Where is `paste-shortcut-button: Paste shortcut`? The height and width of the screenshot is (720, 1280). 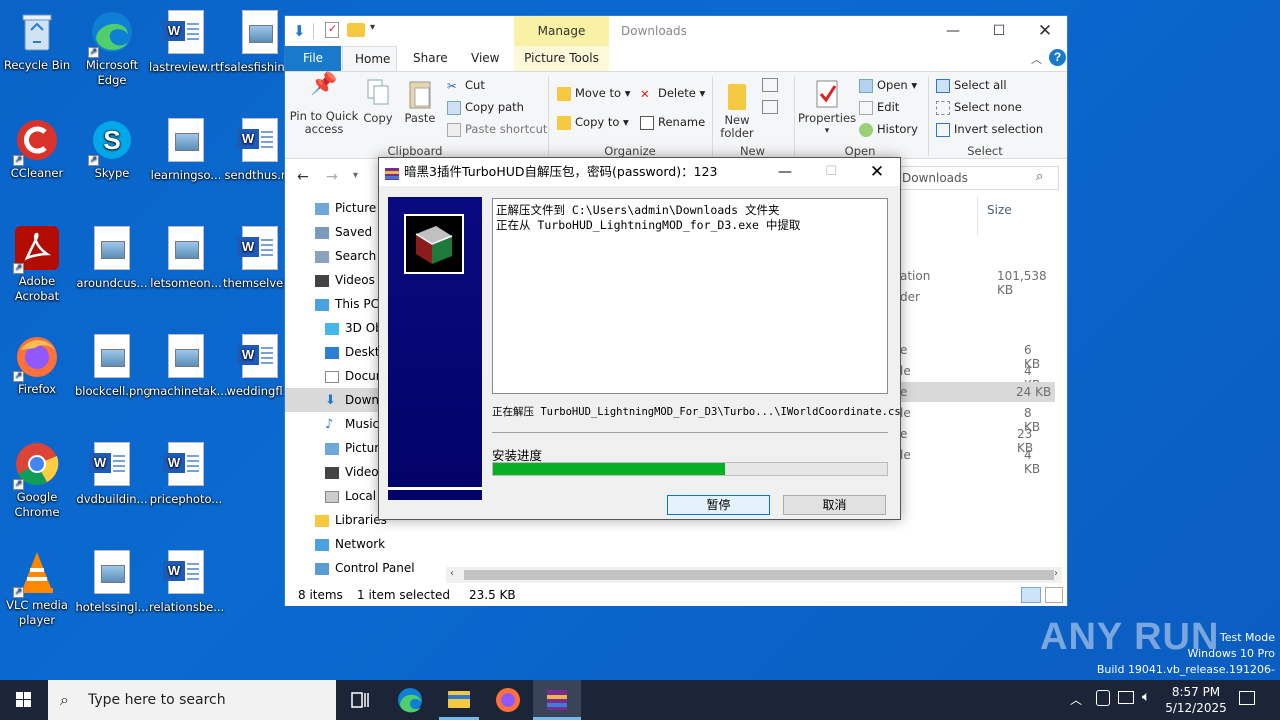 paste-shortcut-button: Paste shortcut is located at coordinates (497, 129).